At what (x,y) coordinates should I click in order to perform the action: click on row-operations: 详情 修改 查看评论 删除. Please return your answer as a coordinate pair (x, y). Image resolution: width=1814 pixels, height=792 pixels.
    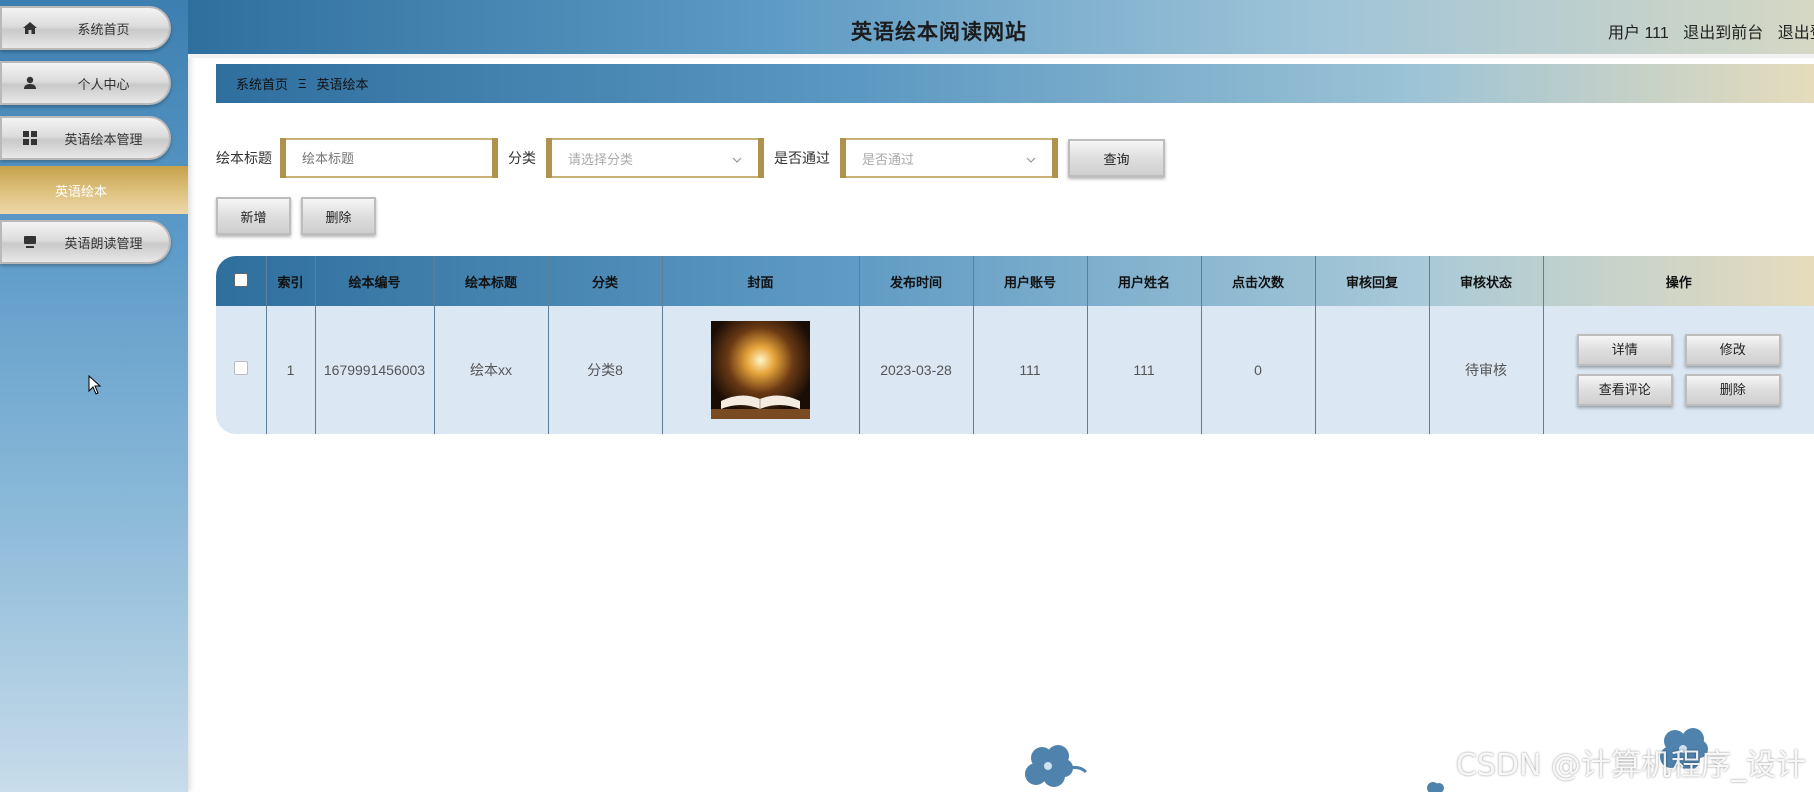
    Looking at the image, I should click on (1679, 370).